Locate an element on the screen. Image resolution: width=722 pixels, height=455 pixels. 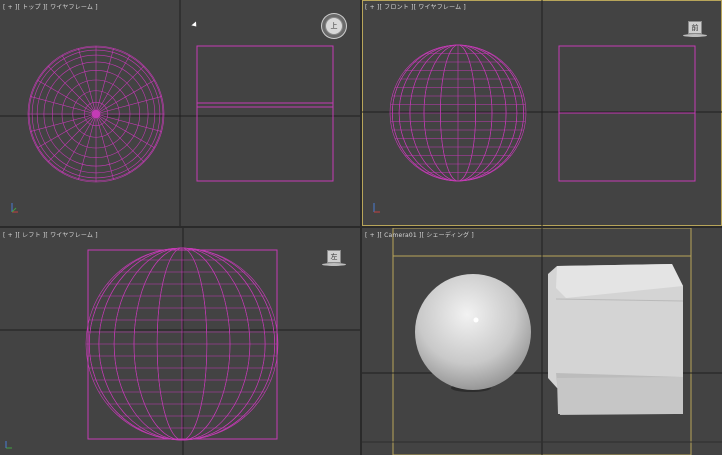
sphere-wireframe-front is located at coordinates (458, 113).